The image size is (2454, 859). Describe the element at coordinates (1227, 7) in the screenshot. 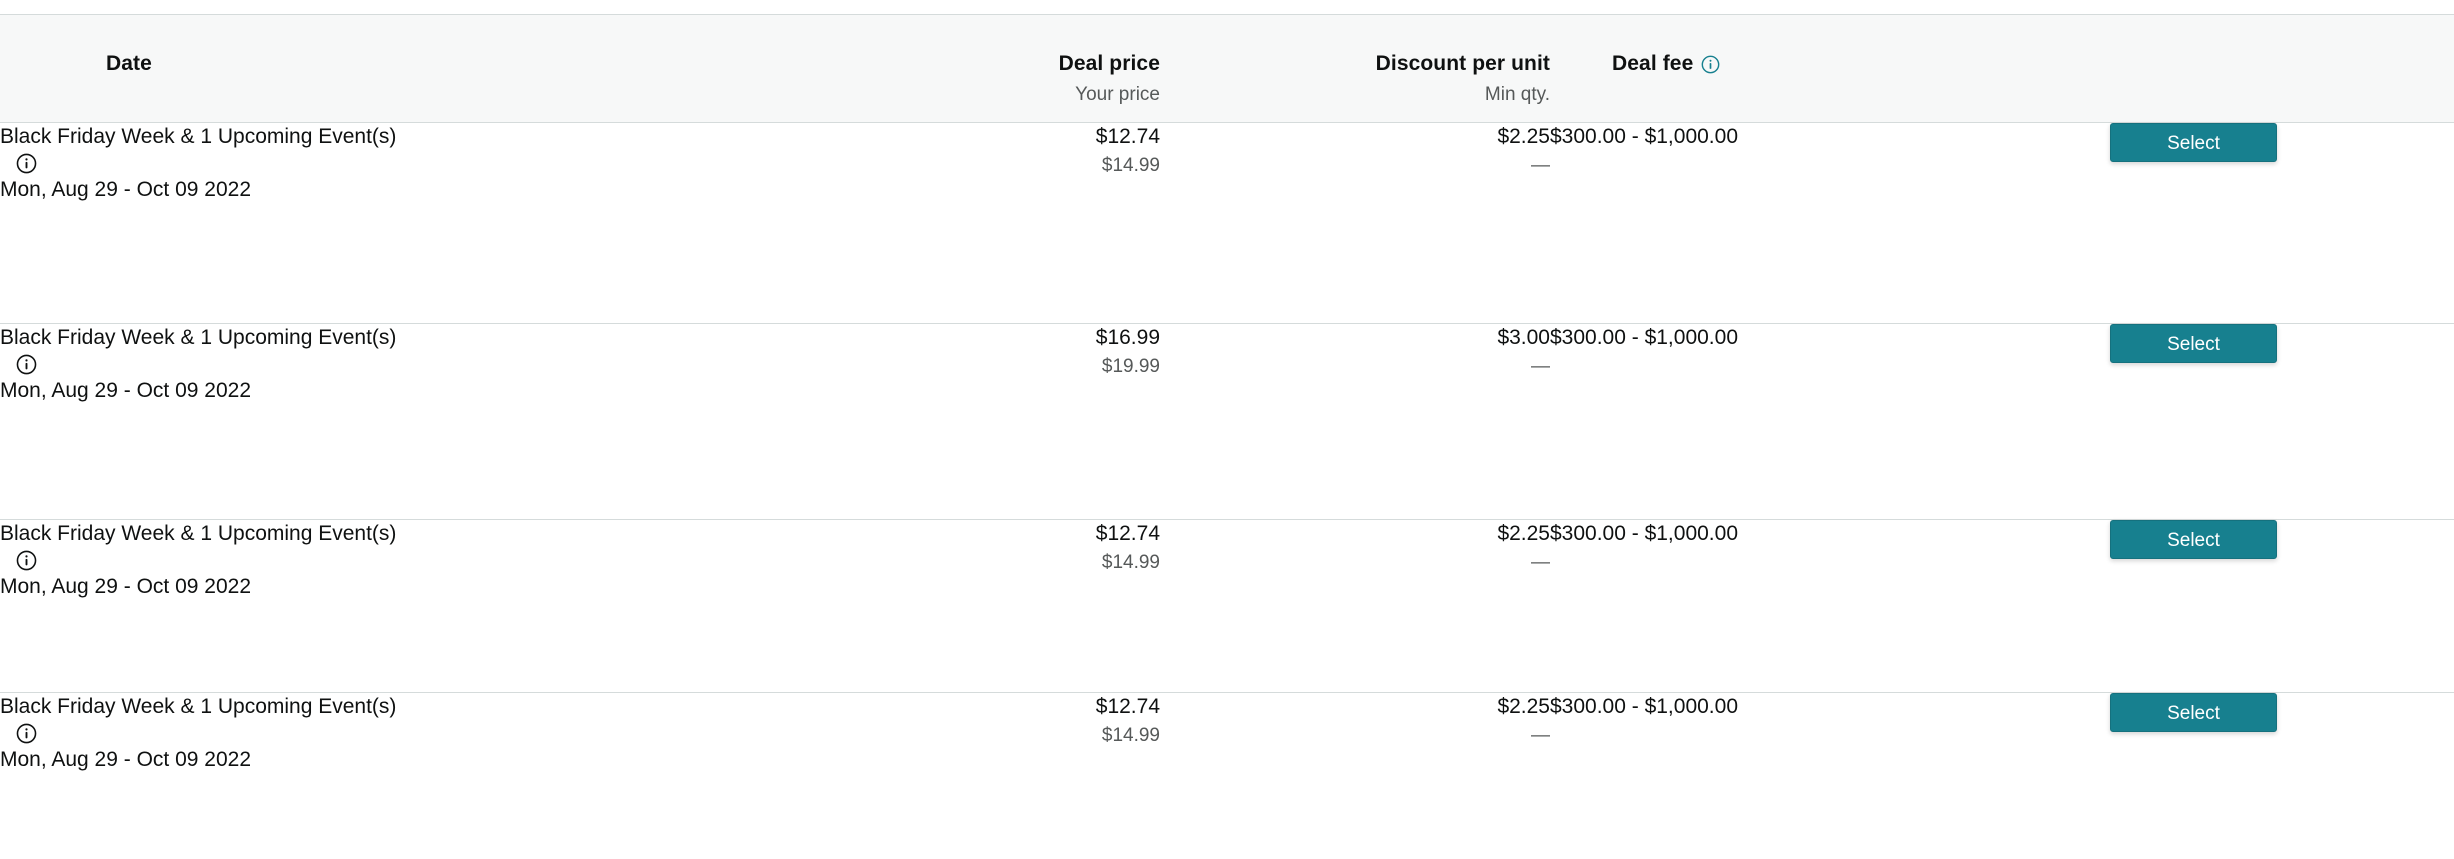

I see `top-spacer` at that location.